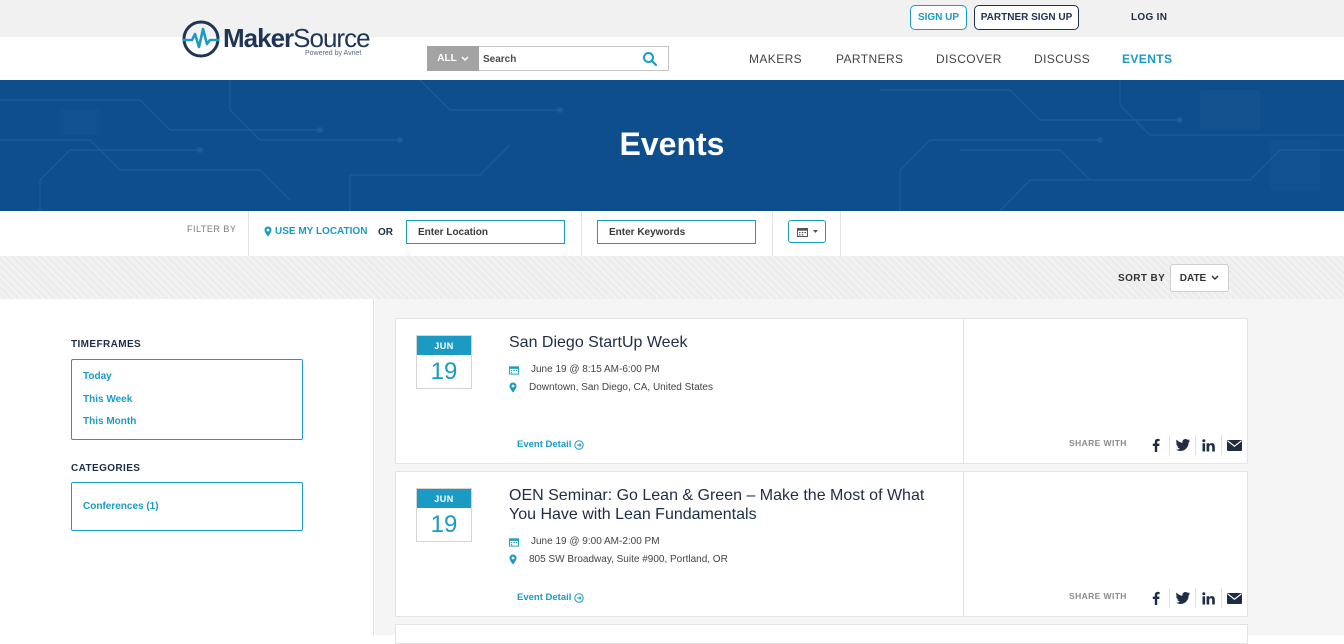 The image size is (1344, 644). I want to click on page-title: Events, so click(672, 144).